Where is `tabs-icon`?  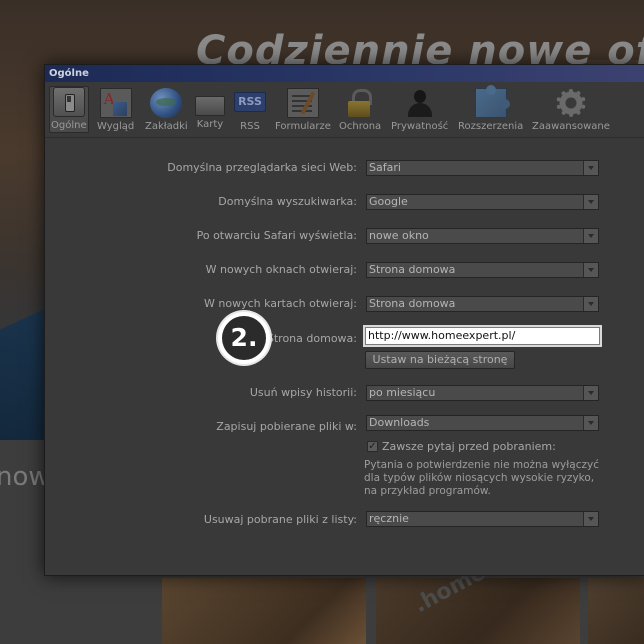 tabs-icon is located at coordinates (210, 106).